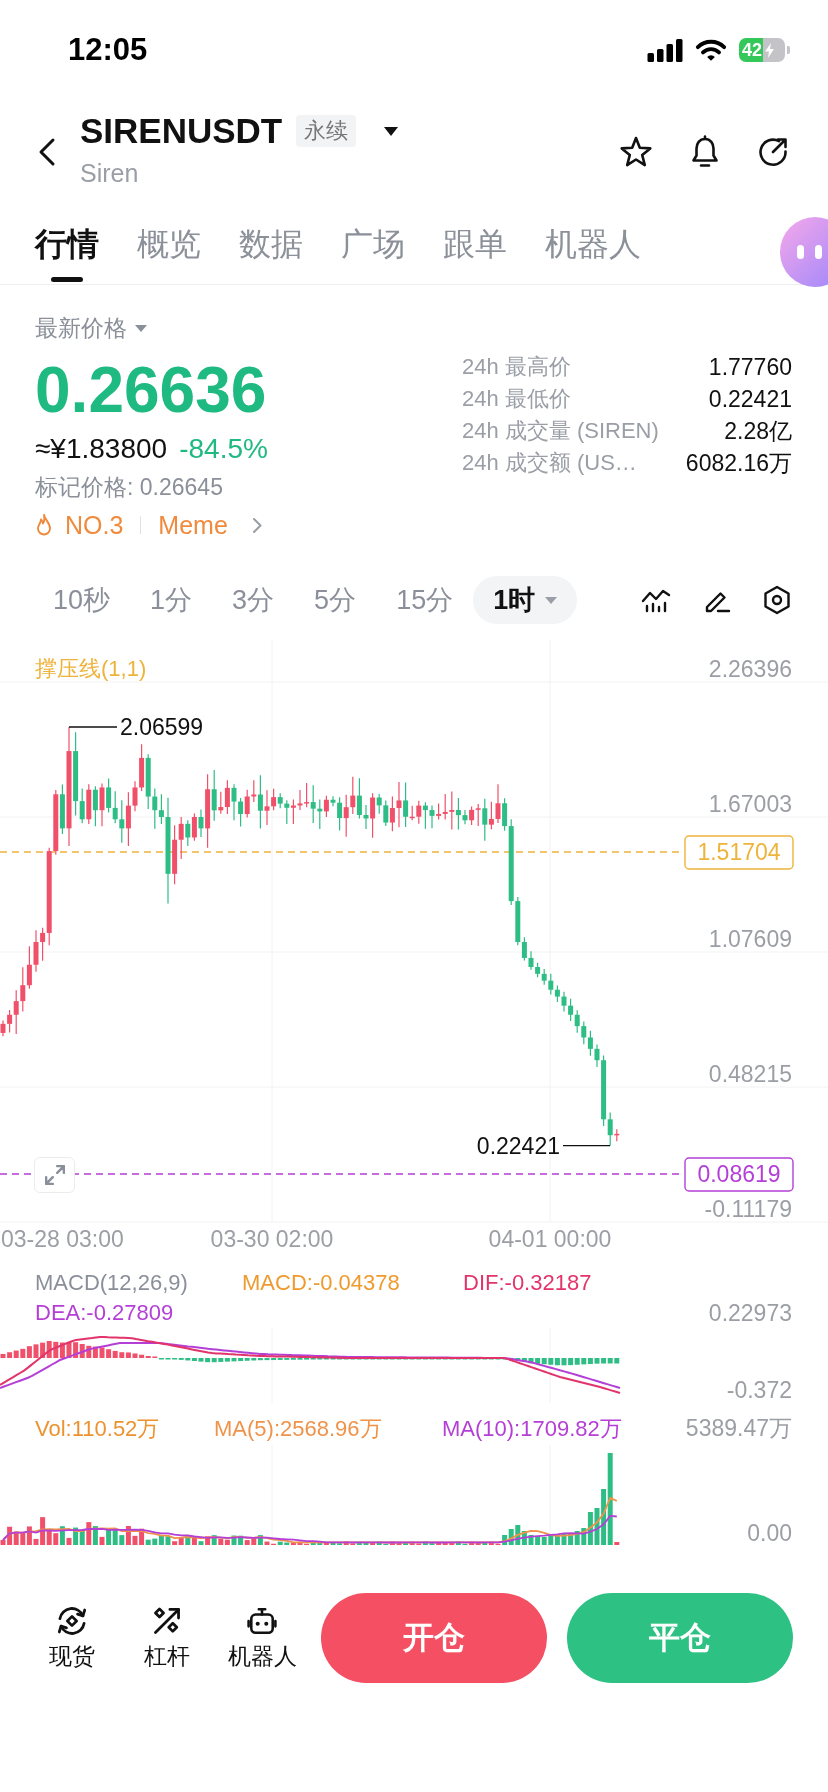  I want to click on stat-label: 24h 成交量 (SIREN), so click(560, 431).